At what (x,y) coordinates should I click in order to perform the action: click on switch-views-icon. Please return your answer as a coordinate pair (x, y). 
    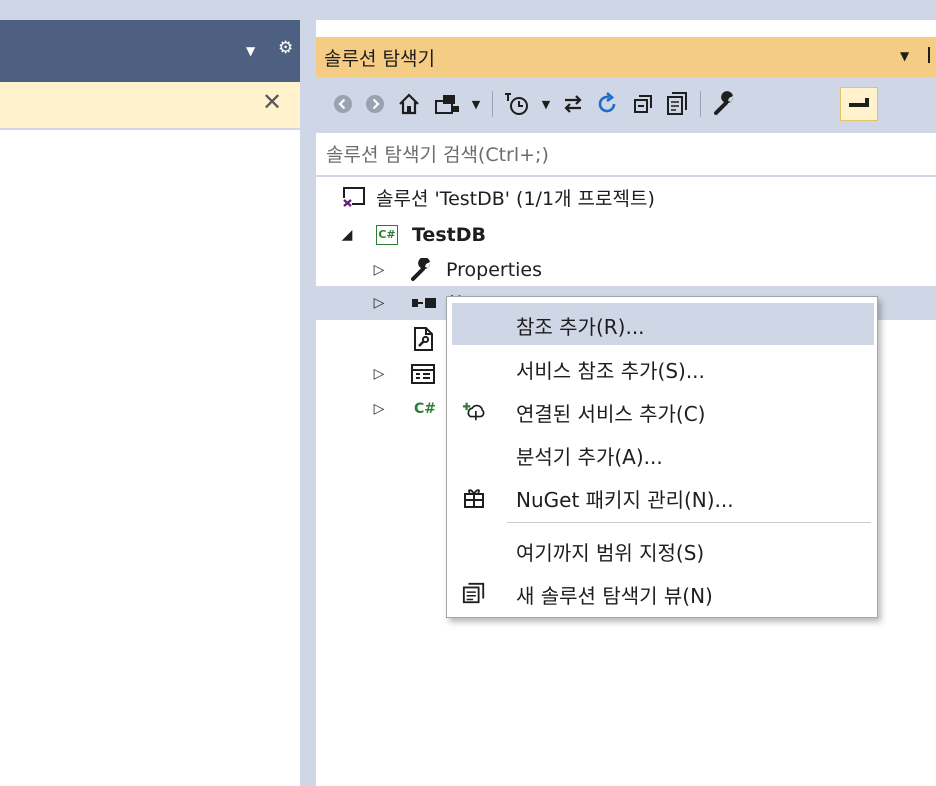
    Looking at the image, I should click on (448, 104).